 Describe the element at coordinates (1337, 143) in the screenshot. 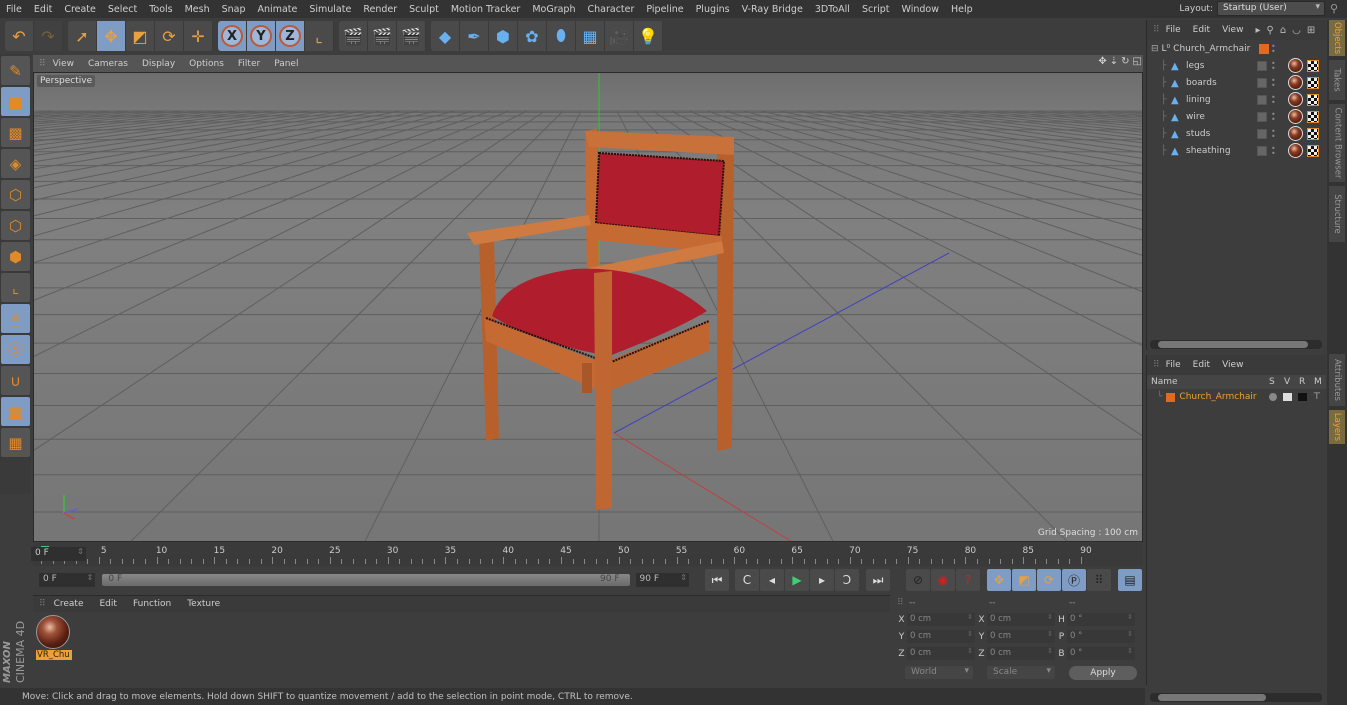

I see `side-tab-content-browser: Content Browser` at that location.